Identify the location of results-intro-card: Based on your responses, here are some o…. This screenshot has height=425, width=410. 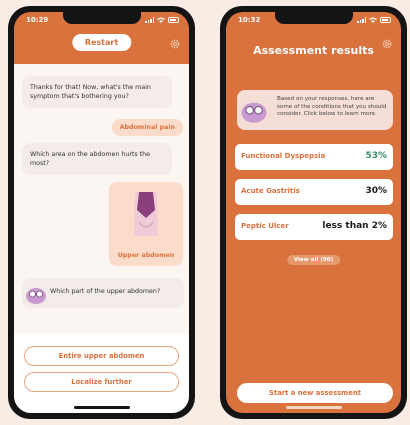
(315, 110).